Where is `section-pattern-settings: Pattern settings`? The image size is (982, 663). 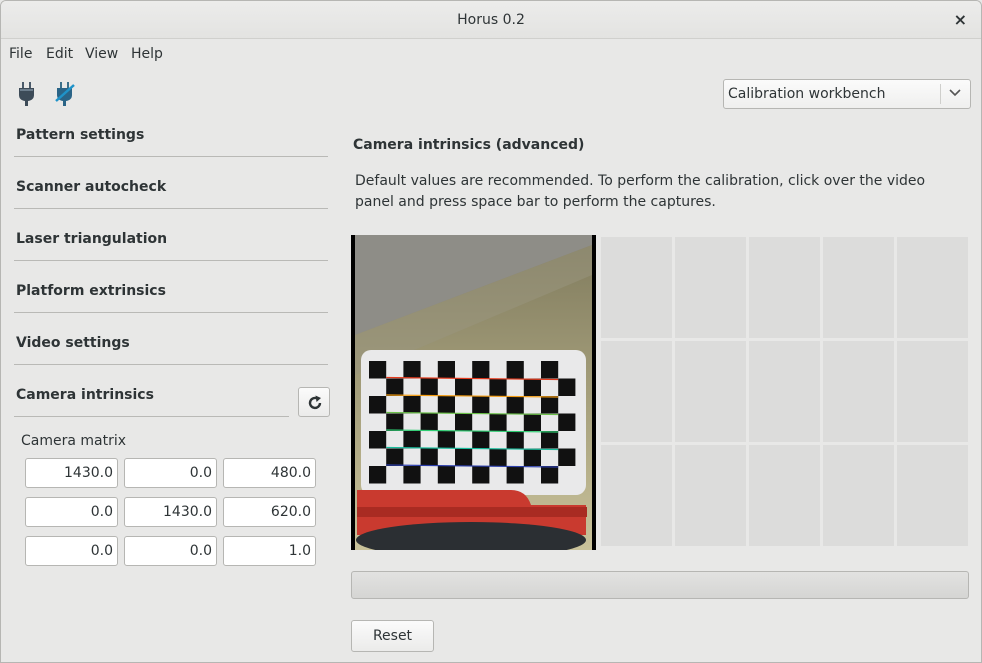
section-pattern-settings: Pattern settings is located at coordinates (171, 142).